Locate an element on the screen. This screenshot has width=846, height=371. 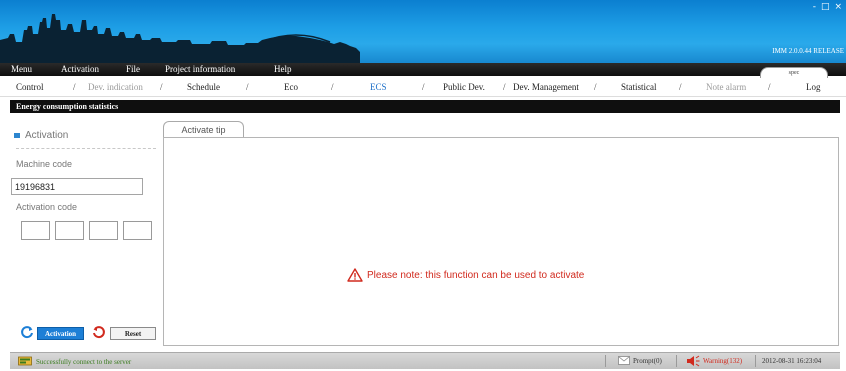
refresh-icon is located at coordinates (27, 332).